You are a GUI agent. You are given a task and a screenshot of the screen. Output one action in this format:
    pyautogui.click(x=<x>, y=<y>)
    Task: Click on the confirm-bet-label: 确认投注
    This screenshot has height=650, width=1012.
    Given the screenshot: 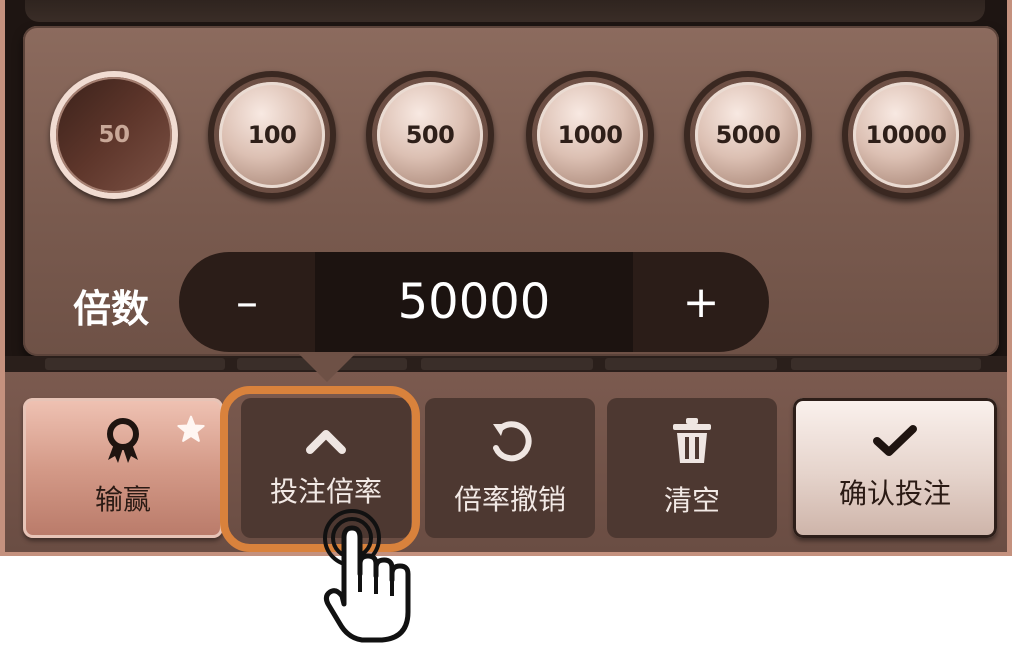 What is the action you would take?
    pyautogui.click(x=894, y=493)
    